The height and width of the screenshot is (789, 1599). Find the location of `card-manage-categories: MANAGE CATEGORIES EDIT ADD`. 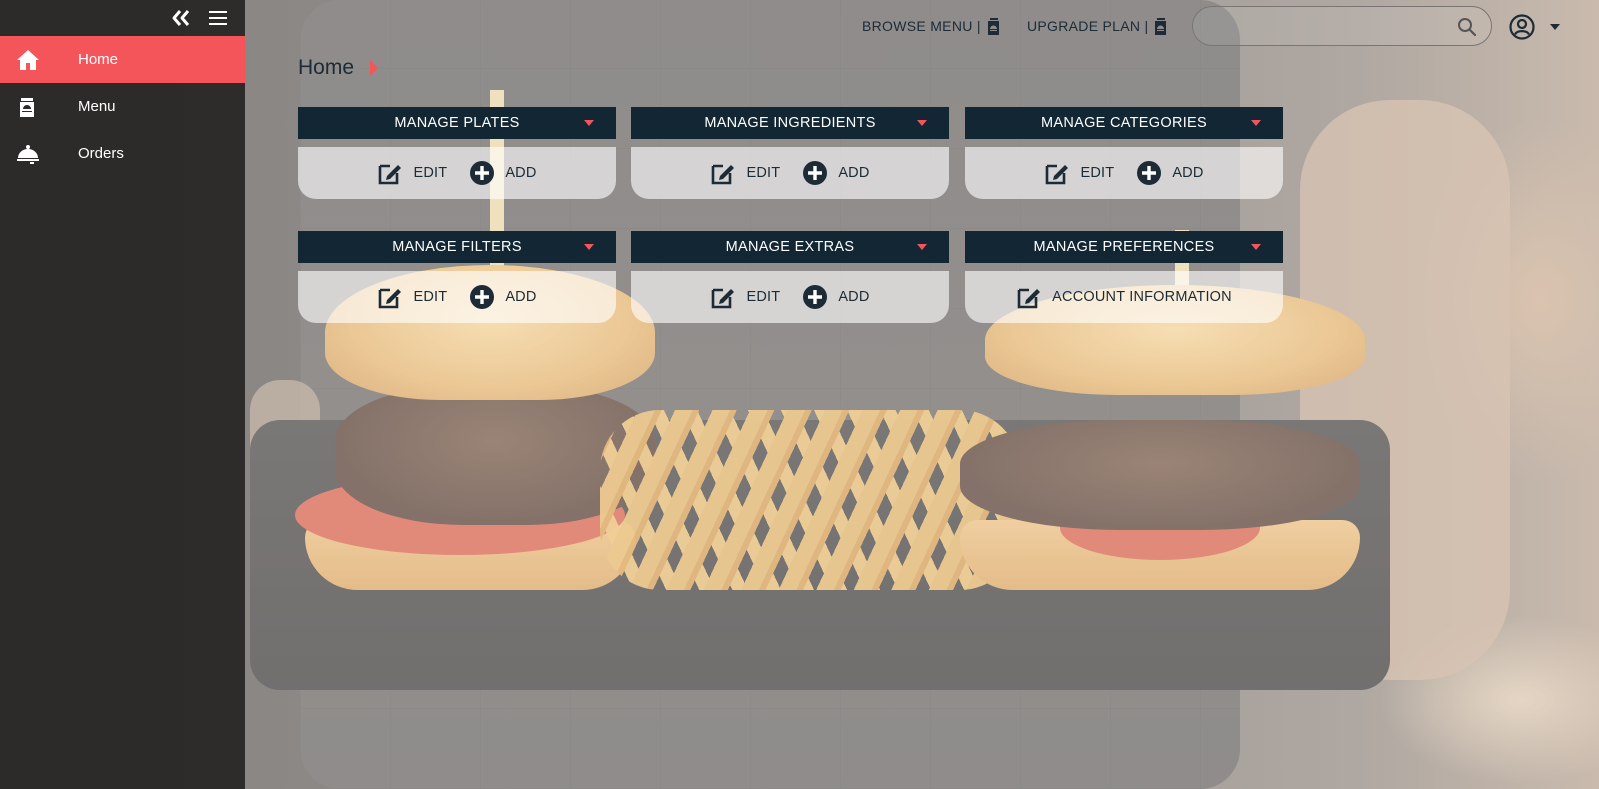

card-manage-categories: MANAGE CATEGORIES EDIT ADD is located at coordinates (1124, 153).